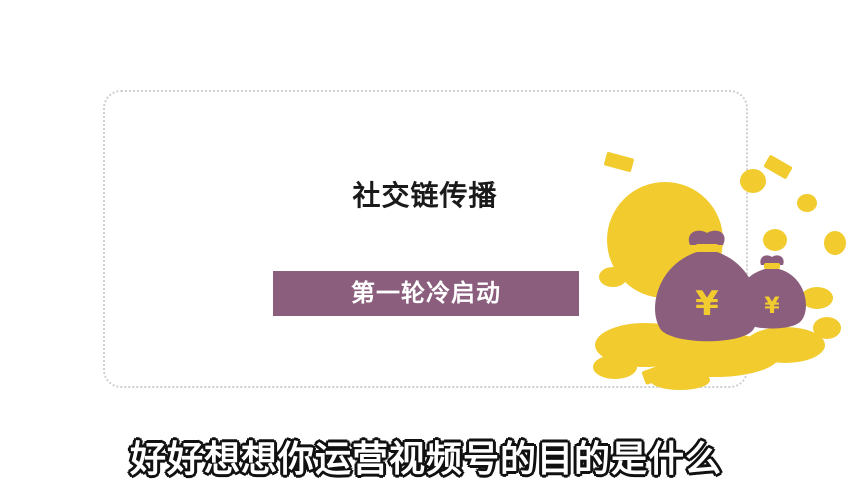 This screenshot has height=480, width=852. Describe the element at coordinates (425, 459) in the screenshot. I see `video-caption: 好好想想你运营视频号的目的是什么` at that location.